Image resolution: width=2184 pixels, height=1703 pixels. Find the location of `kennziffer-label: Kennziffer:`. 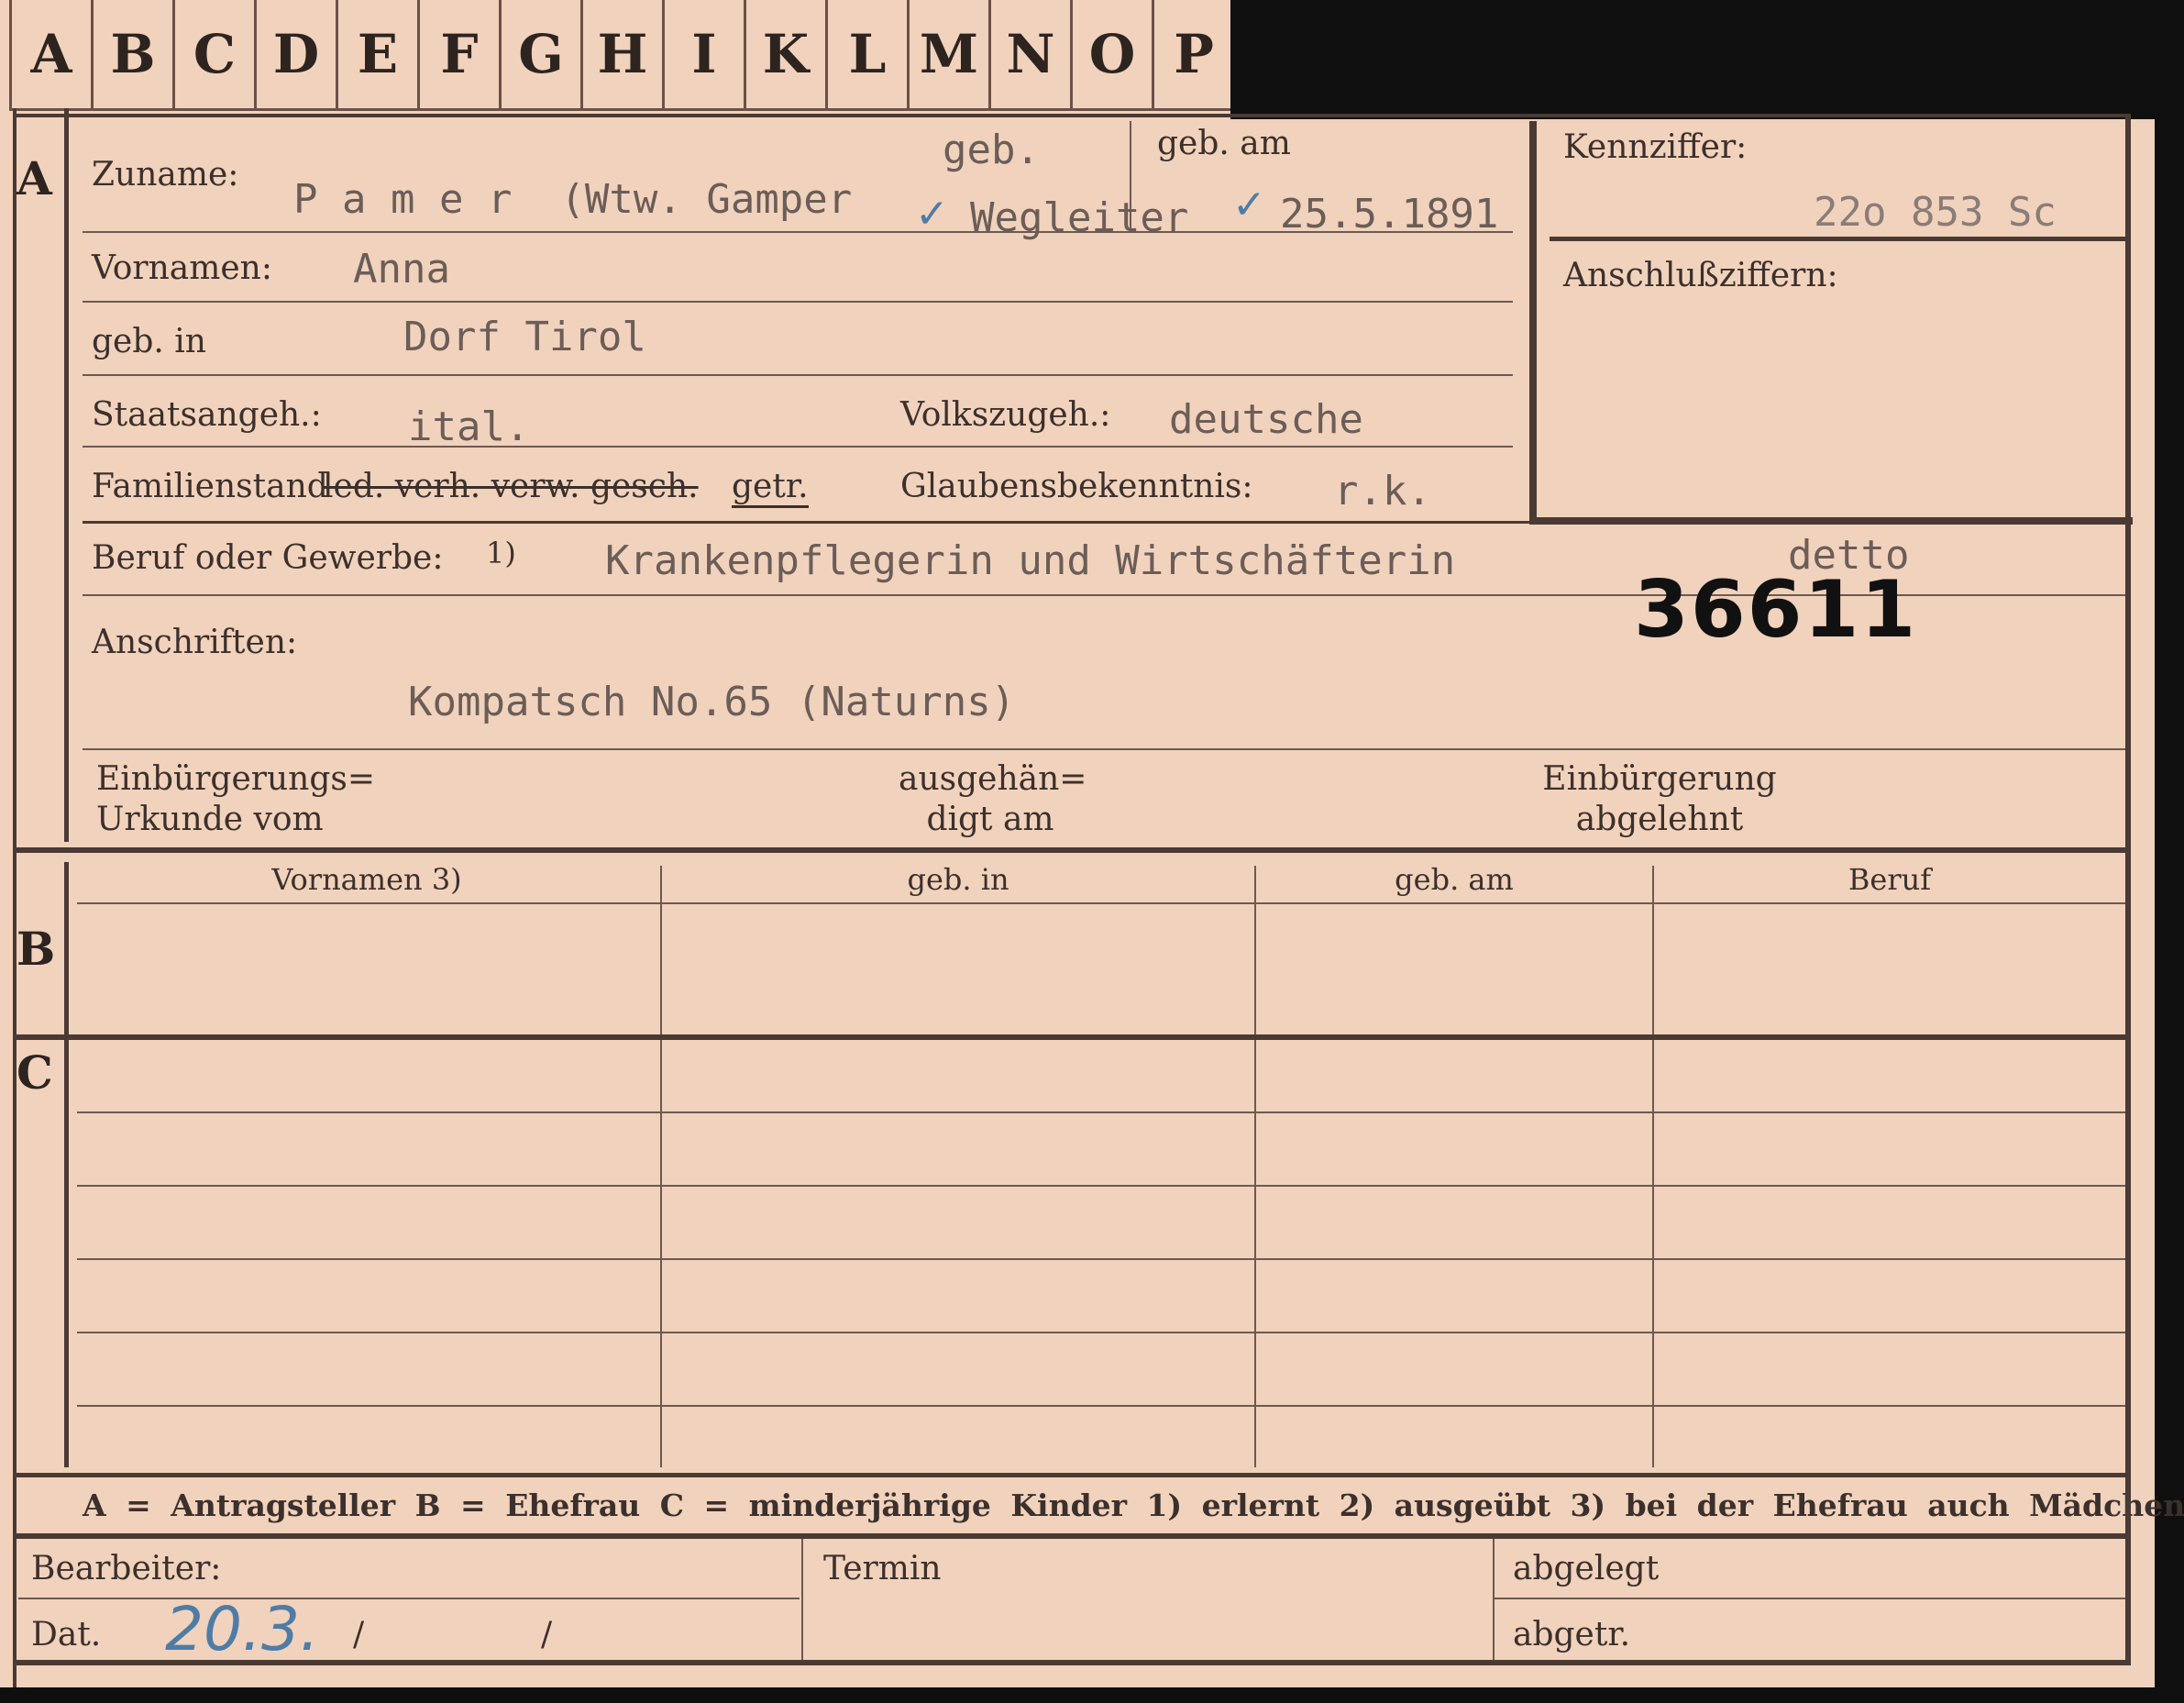

kennziffer-label: Kennziffer: is located at coordinates (1655, 147).